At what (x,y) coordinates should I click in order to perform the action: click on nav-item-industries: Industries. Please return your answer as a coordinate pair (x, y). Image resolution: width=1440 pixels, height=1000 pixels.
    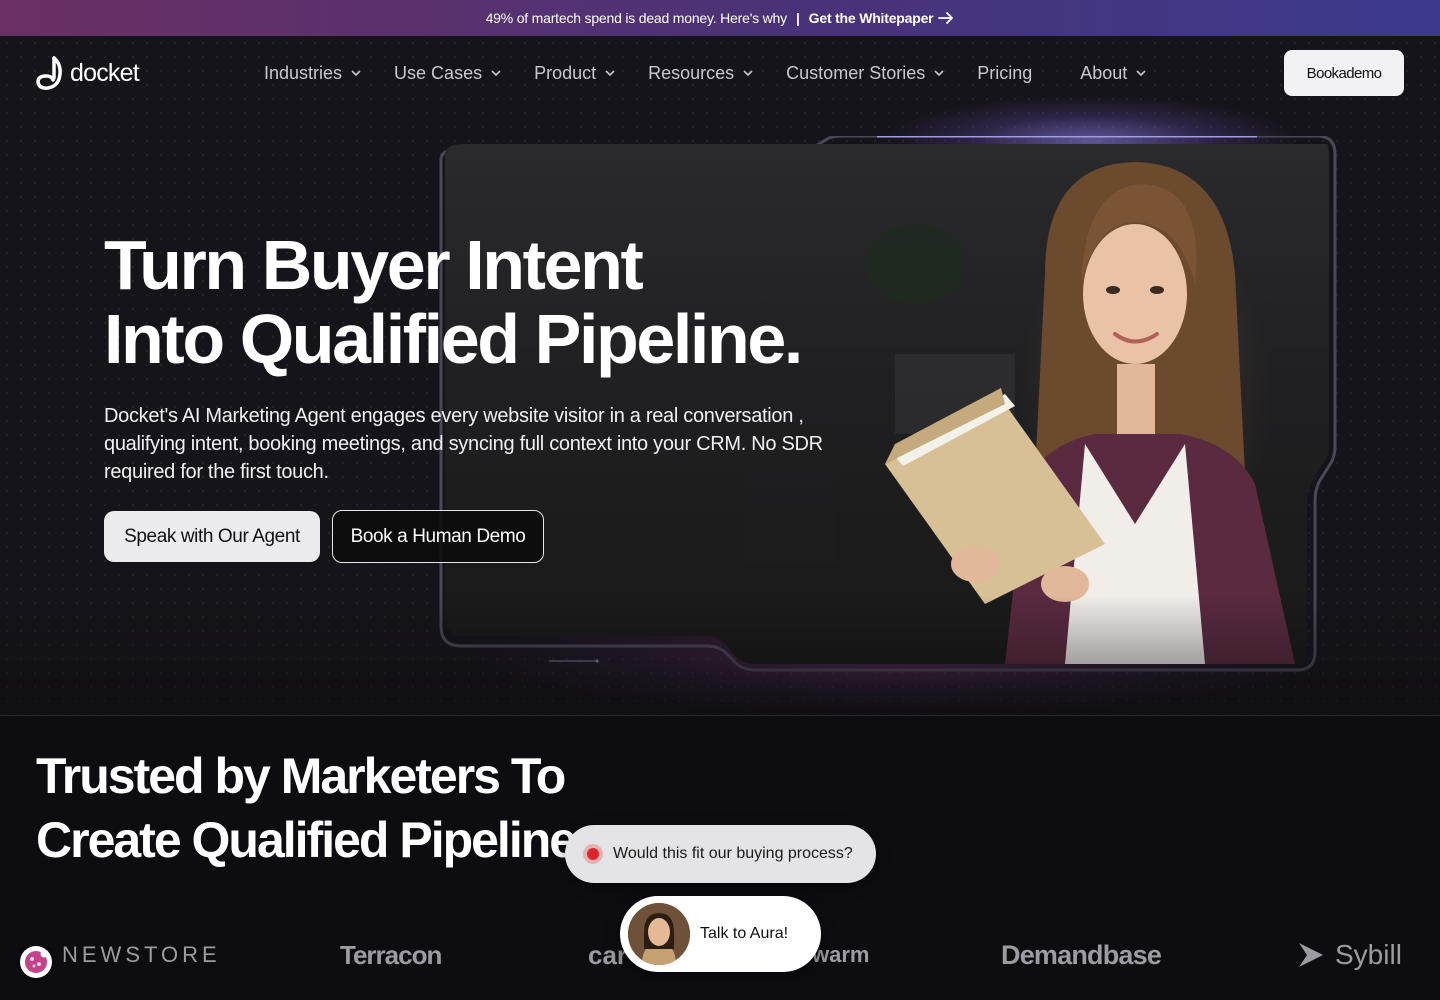
    Looking at the image, I should click on (313, 73).